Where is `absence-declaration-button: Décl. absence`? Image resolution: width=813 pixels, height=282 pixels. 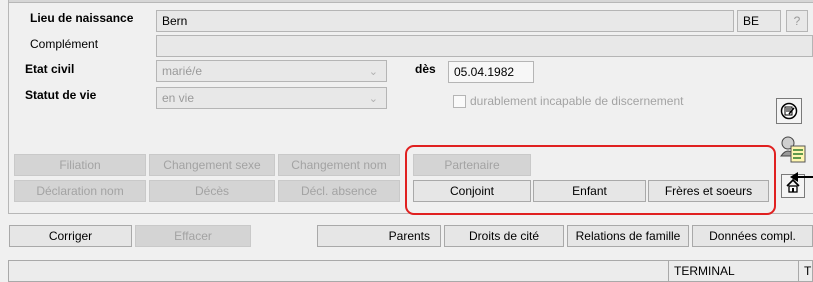
absence-declaration-button: Décl. absence is located at coordinates (339, 191).